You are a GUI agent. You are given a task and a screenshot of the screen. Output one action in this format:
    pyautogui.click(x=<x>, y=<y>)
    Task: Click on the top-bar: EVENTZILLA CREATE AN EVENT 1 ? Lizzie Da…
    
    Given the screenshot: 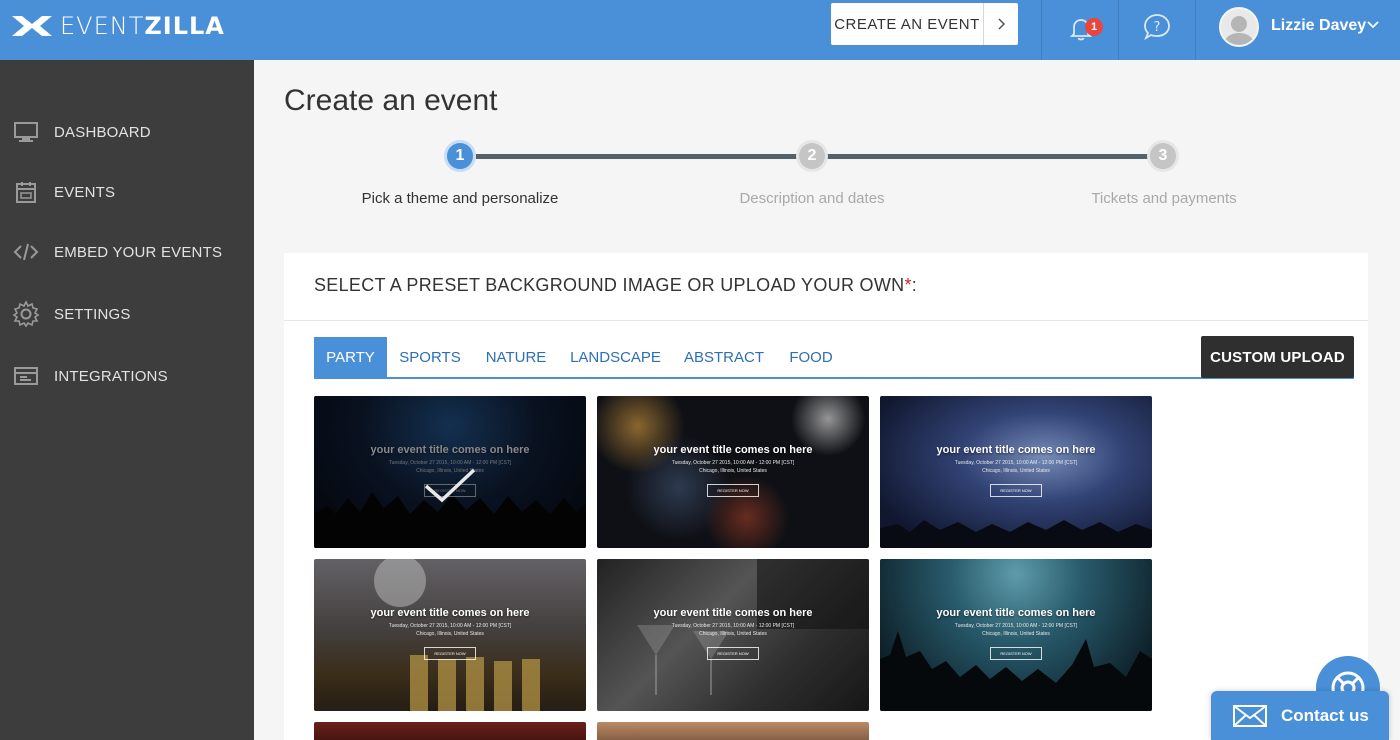 What is the action you would take?
    pyautogui.click(x=700, y=30)
    